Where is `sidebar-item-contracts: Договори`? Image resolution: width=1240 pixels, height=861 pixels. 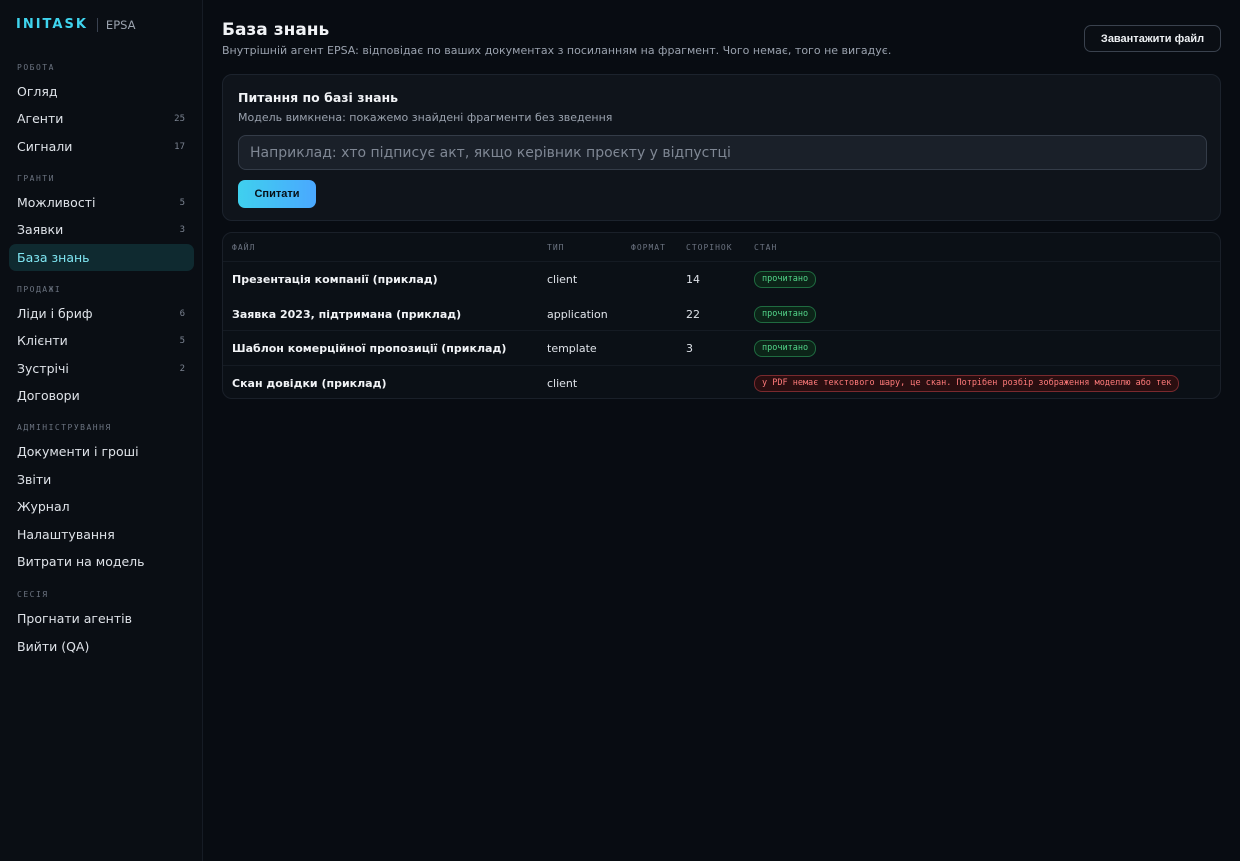 sidebar-item-contracts: Договори is located at coordinates (101, 395).